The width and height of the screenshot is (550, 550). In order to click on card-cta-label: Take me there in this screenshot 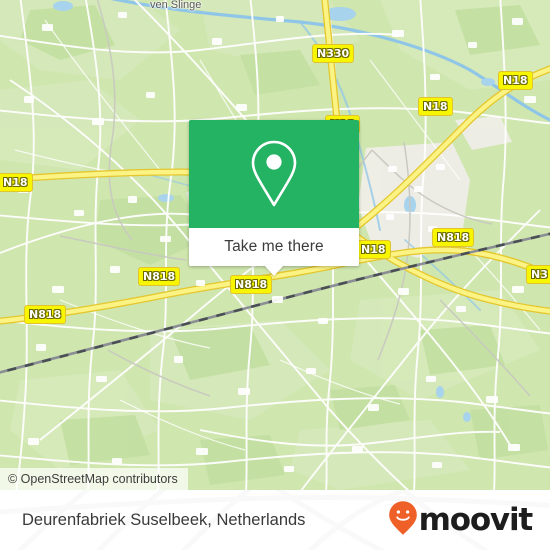, I will do `click(274, 246)`.